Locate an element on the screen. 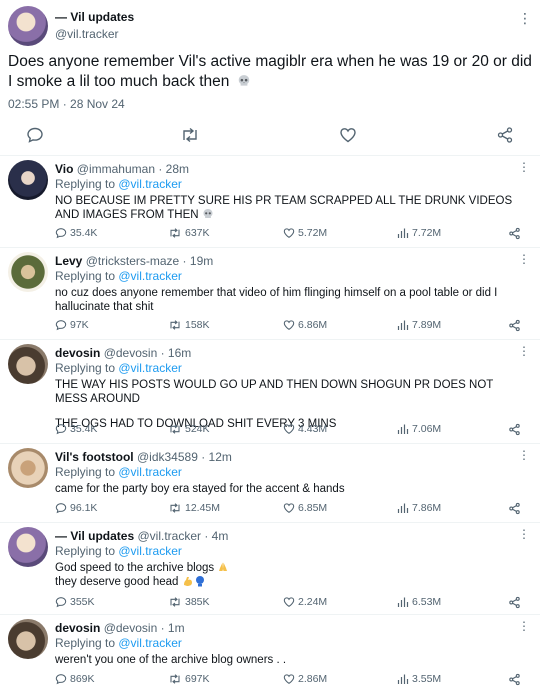 This screenshot has height=693, width=540. author-handle: @immahuman · 28m is located at coordinates (133, 169).